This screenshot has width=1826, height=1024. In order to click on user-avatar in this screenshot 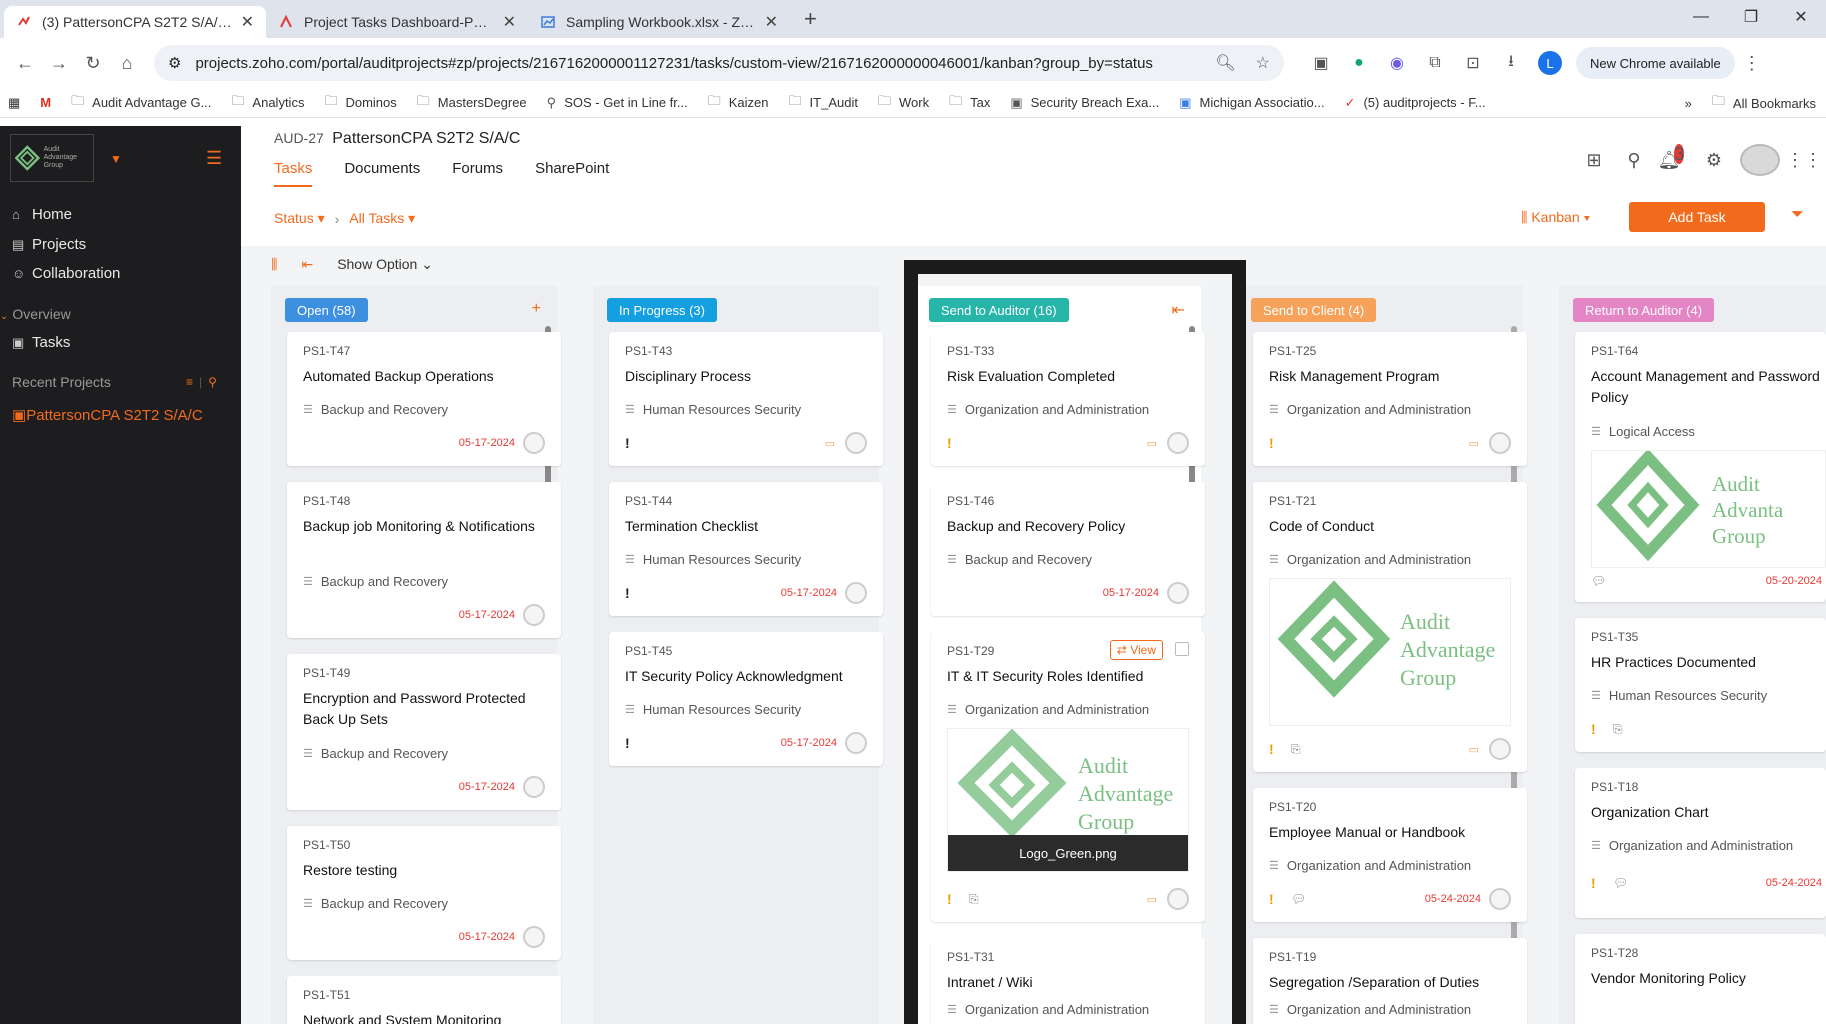, I will do `click(1760, 160)`.